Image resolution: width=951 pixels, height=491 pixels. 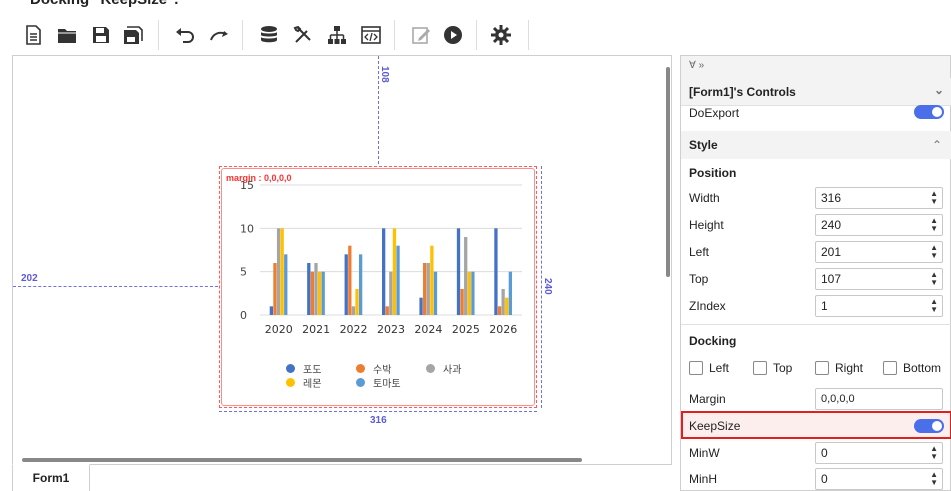 What do you see at coordinates (303, 35) in the screenshot?
I see `tools-icon` at bounding box center [303, 35].